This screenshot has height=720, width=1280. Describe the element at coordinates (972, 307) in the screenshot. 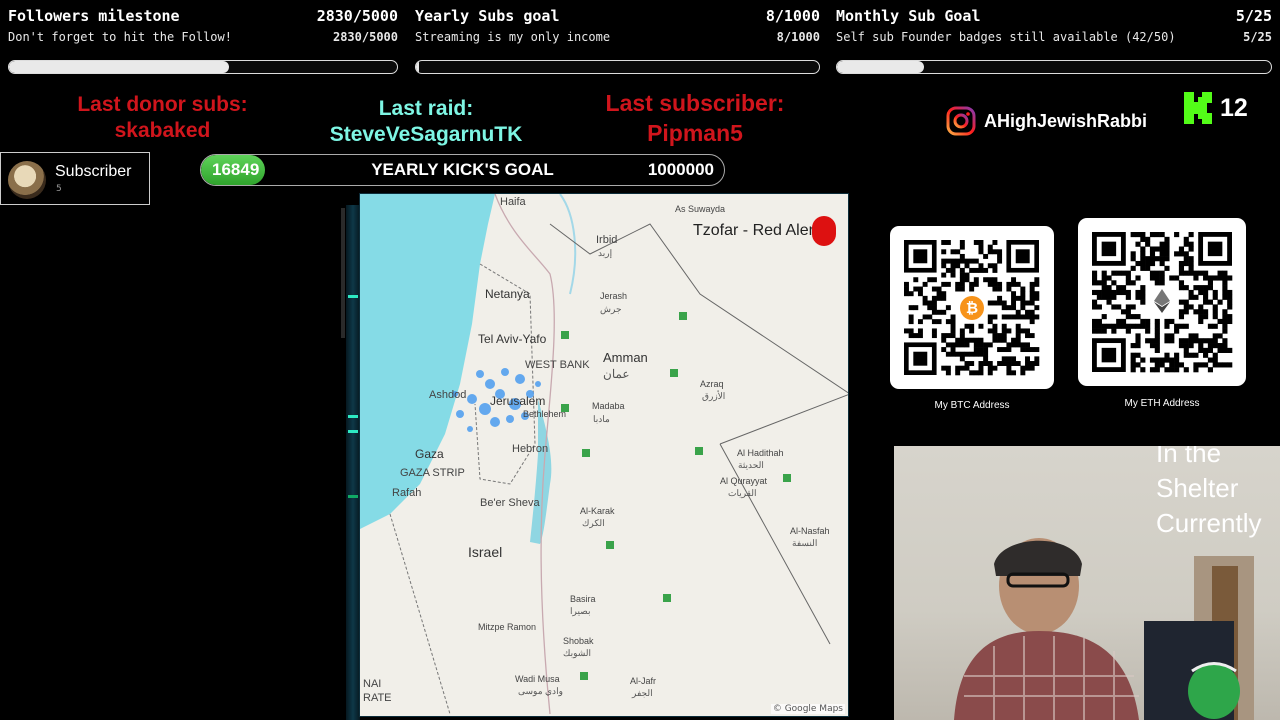

I see `btc-qr-code: ₿` at that location.